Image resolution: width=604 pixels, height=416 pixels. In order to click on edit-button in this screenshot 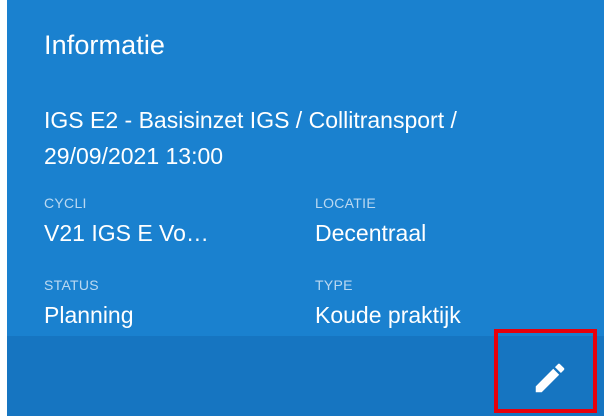, I will do `click(550, 378)`.